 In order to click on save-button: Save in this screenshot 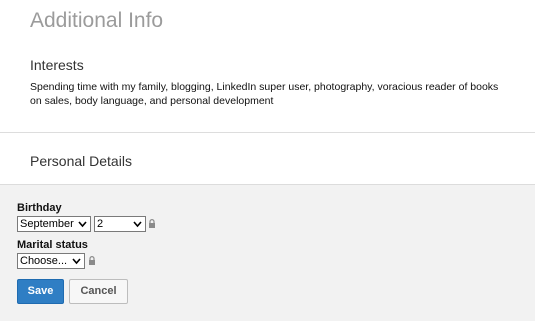, I will do `click(40, 291)`.